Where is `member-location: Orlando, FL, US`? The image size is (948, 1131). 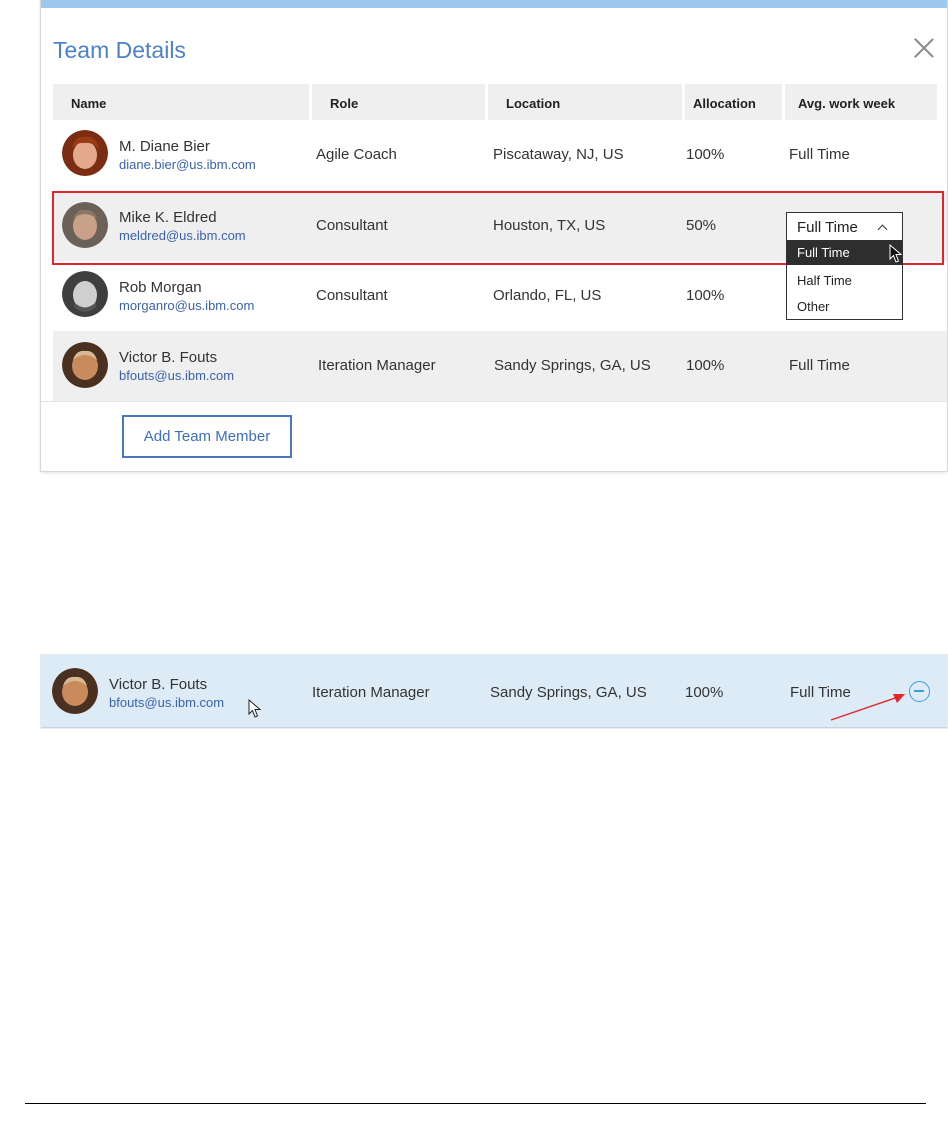
member-location: Orlando, FL, US is located at coordinates (547, 295).